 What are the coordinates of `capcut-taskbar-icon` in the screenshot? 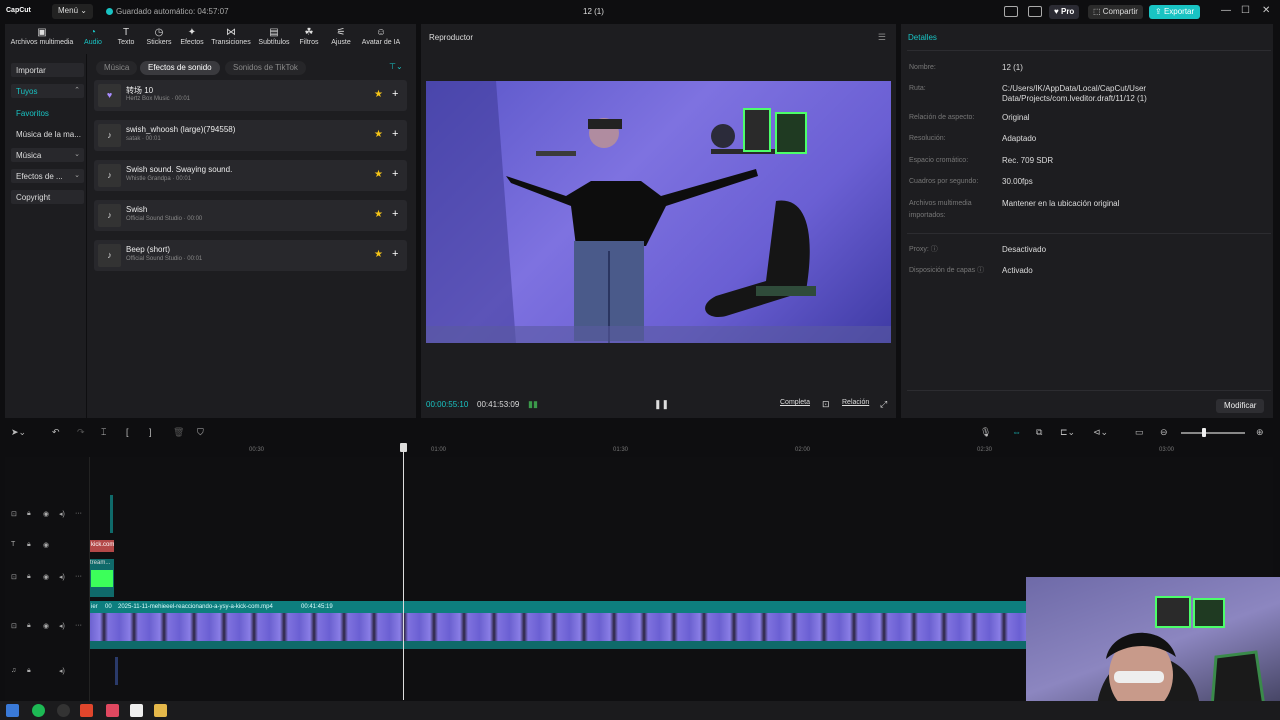 It's located at (136, 710).